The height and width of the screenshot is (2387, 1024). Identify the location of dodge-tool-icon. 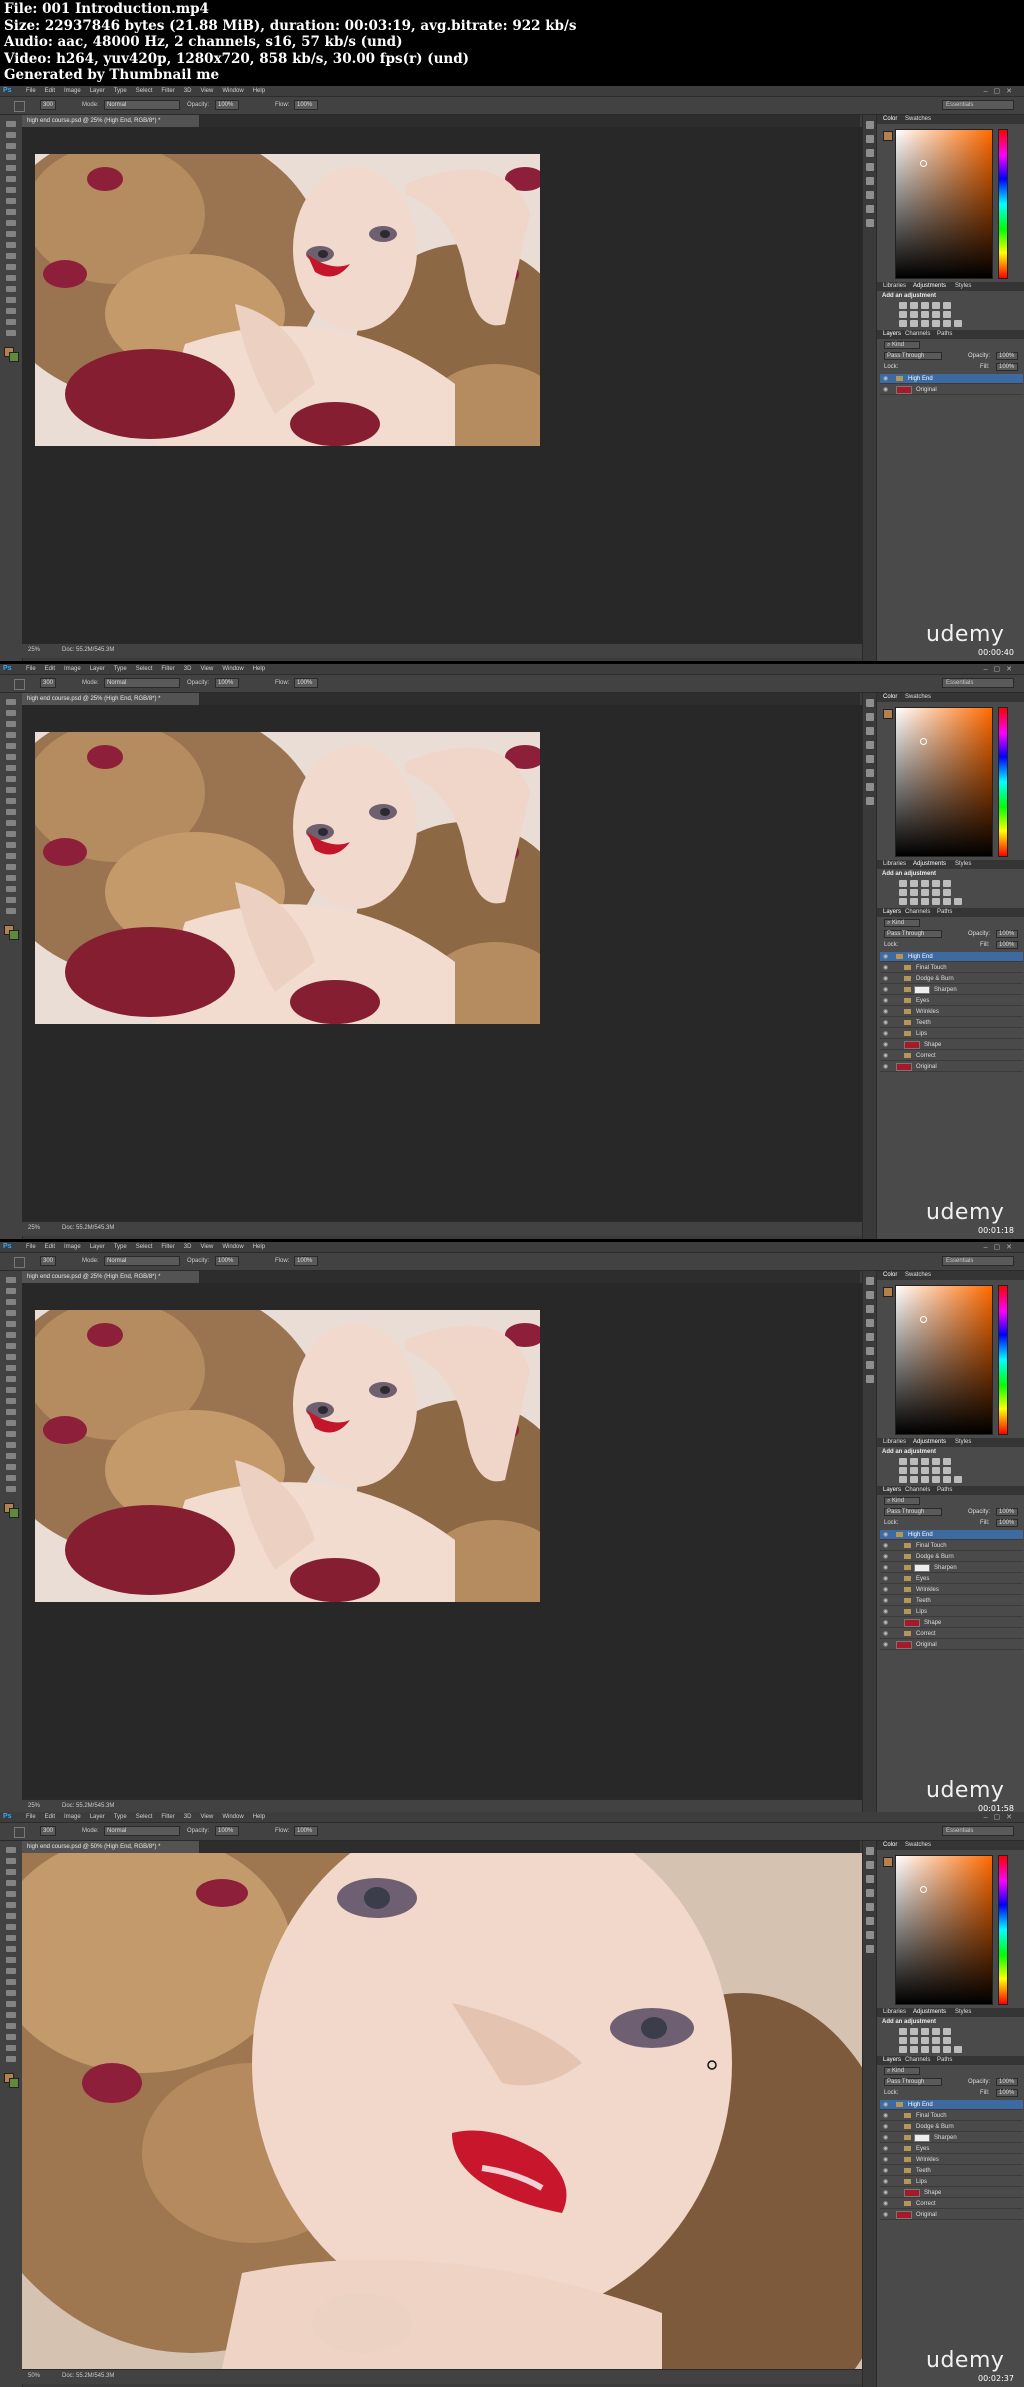
(11, 1423).